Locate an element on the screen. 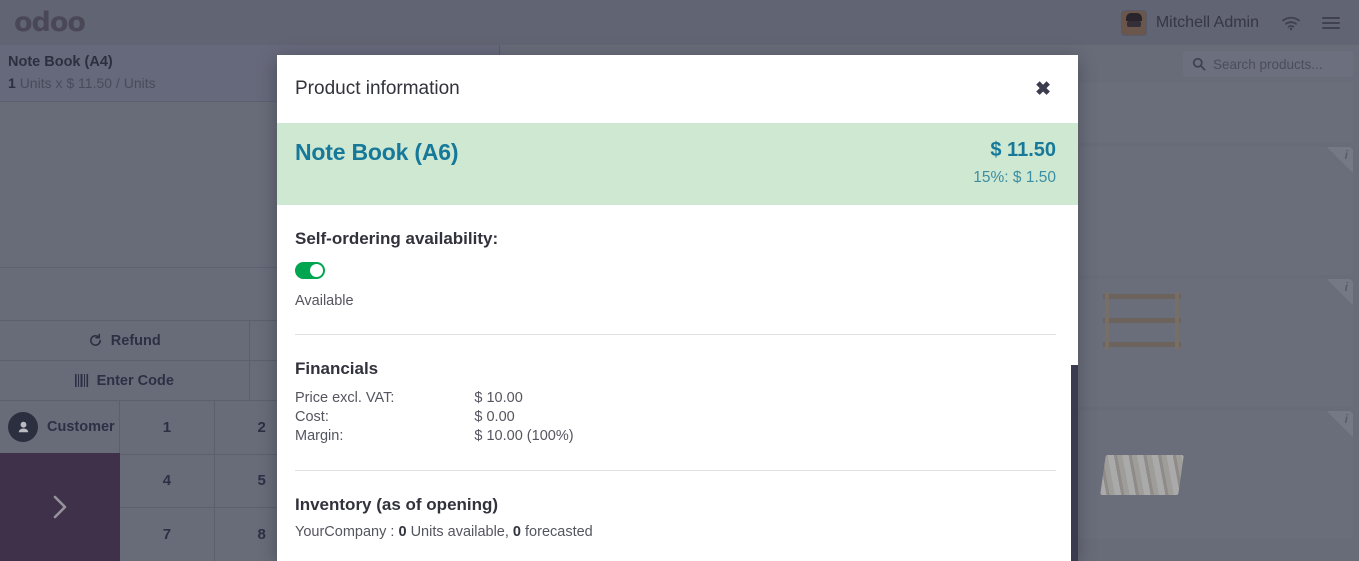 The width and height of the screenshot is (1359, 561). inventory-company: YourCompany : is located at coordinates (345, 532).